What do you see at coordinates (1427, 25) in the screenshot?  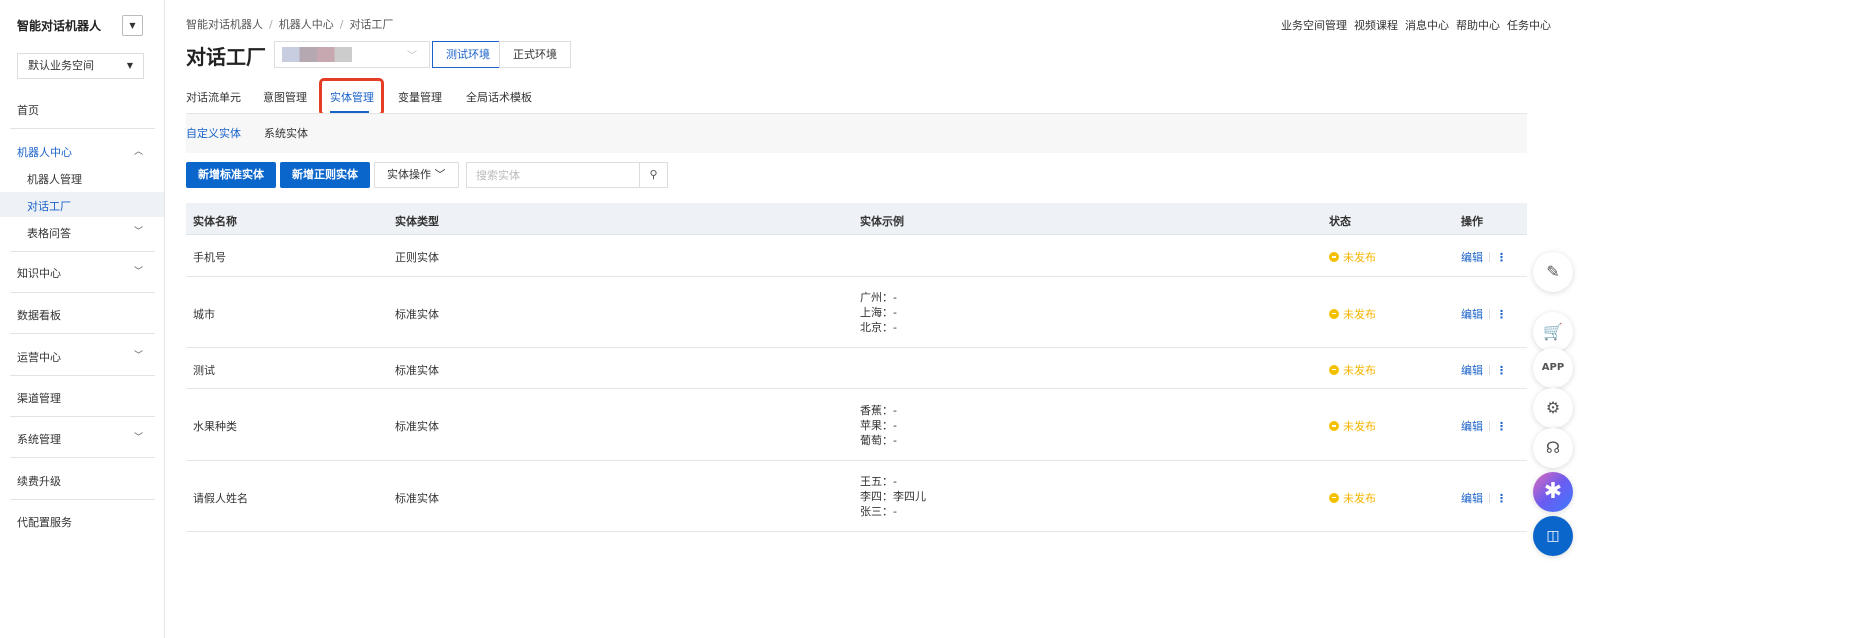 I see `link-messages: 消息中心` at bounding box center [1427, 25].